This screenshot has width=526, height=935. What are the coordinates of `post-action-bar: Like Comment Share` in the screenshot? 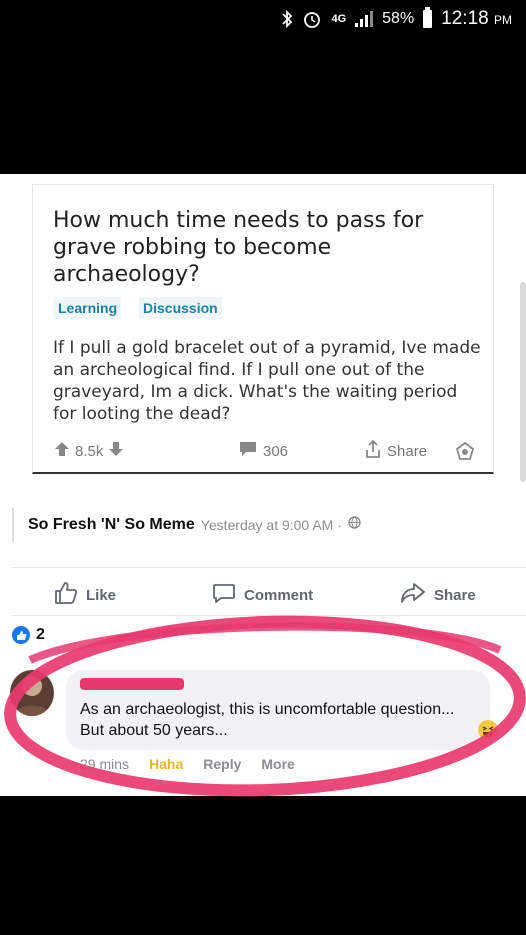 It's located at (263, 595).